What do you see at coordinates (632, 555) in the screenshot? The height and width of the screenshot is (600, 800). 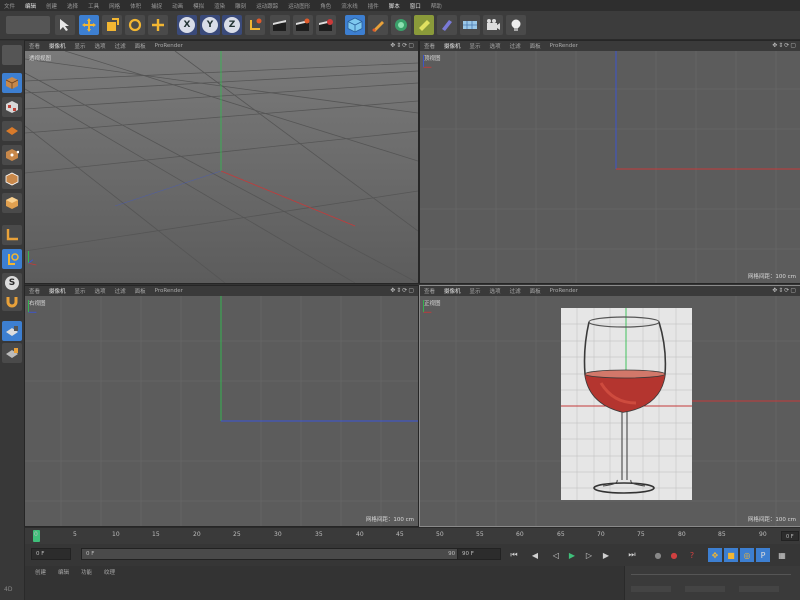 I see `go-to-end-icon: ⏭` at bounding box center [632, 555].